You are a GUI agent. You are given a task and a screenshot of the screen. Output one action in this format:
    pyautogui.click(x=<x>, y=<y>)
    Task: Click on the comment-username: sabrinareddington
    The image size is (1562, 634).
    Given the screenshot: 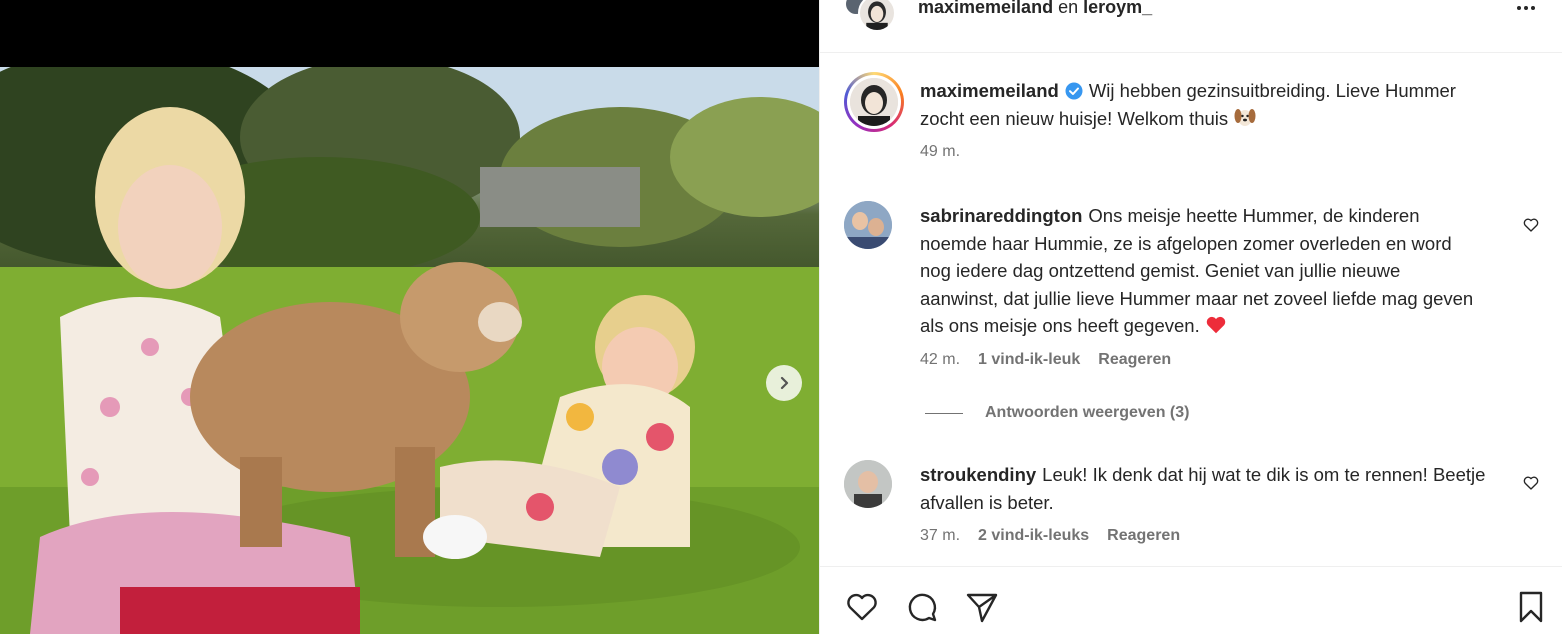 What is the action you would take?
    pyautogui.click(x=1001, y=215)
    